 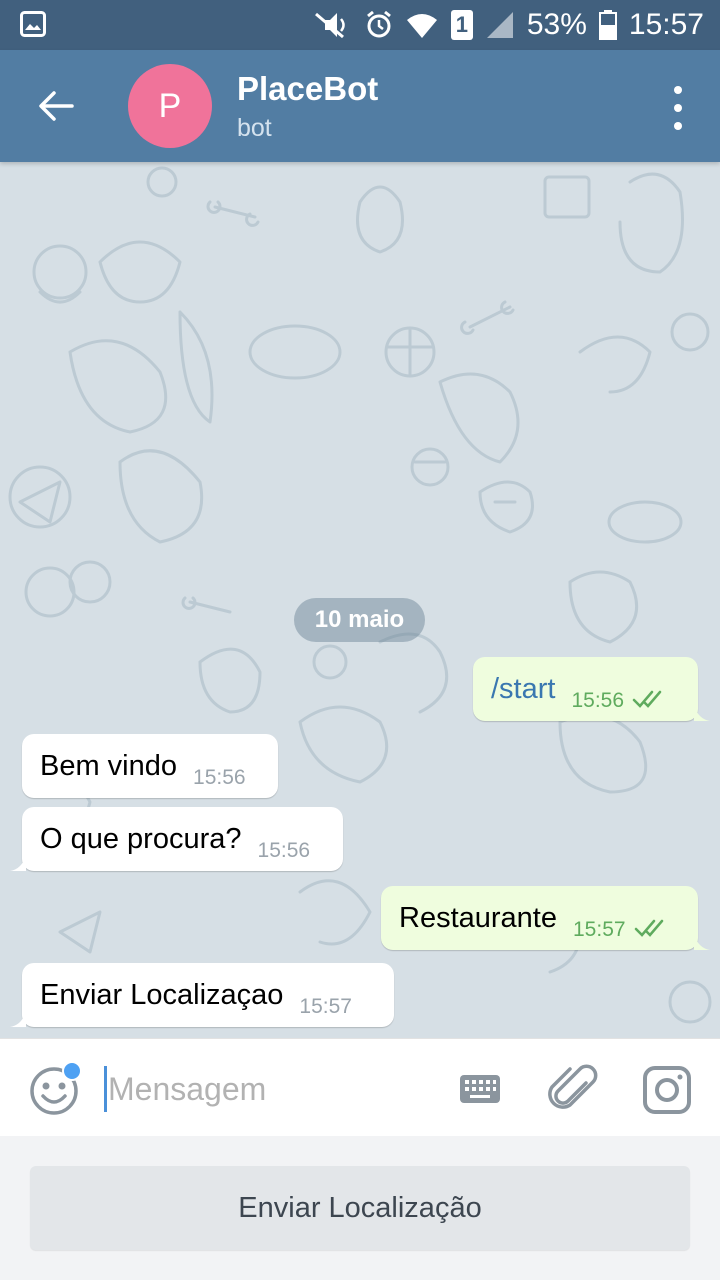 What do you see at coordinates (108, 766) in the screenshot?
I see `message-text: Bem vindo` at bounding box center [108, 766].